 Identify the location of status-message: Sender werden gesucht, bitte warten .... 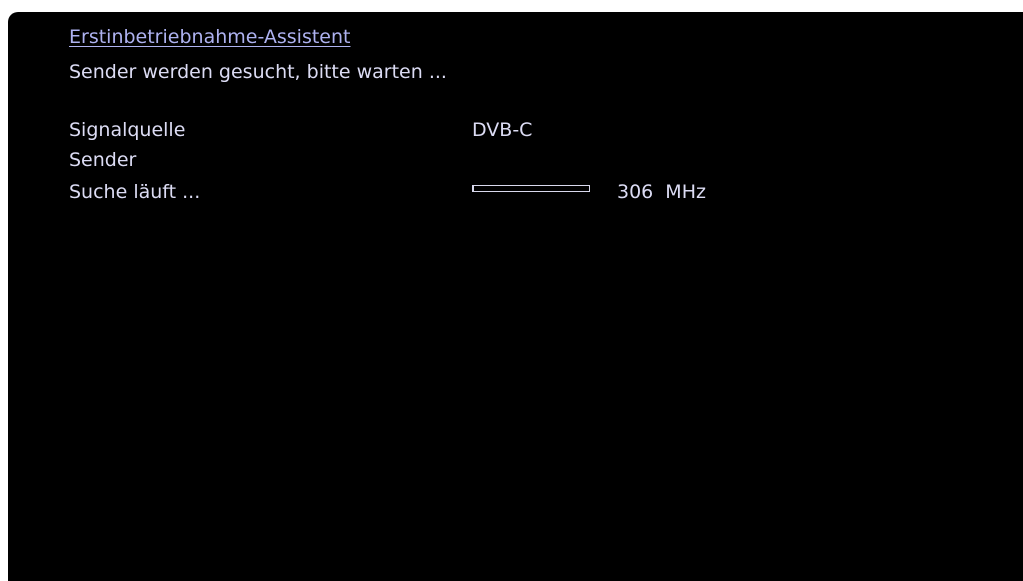
(258, 72).